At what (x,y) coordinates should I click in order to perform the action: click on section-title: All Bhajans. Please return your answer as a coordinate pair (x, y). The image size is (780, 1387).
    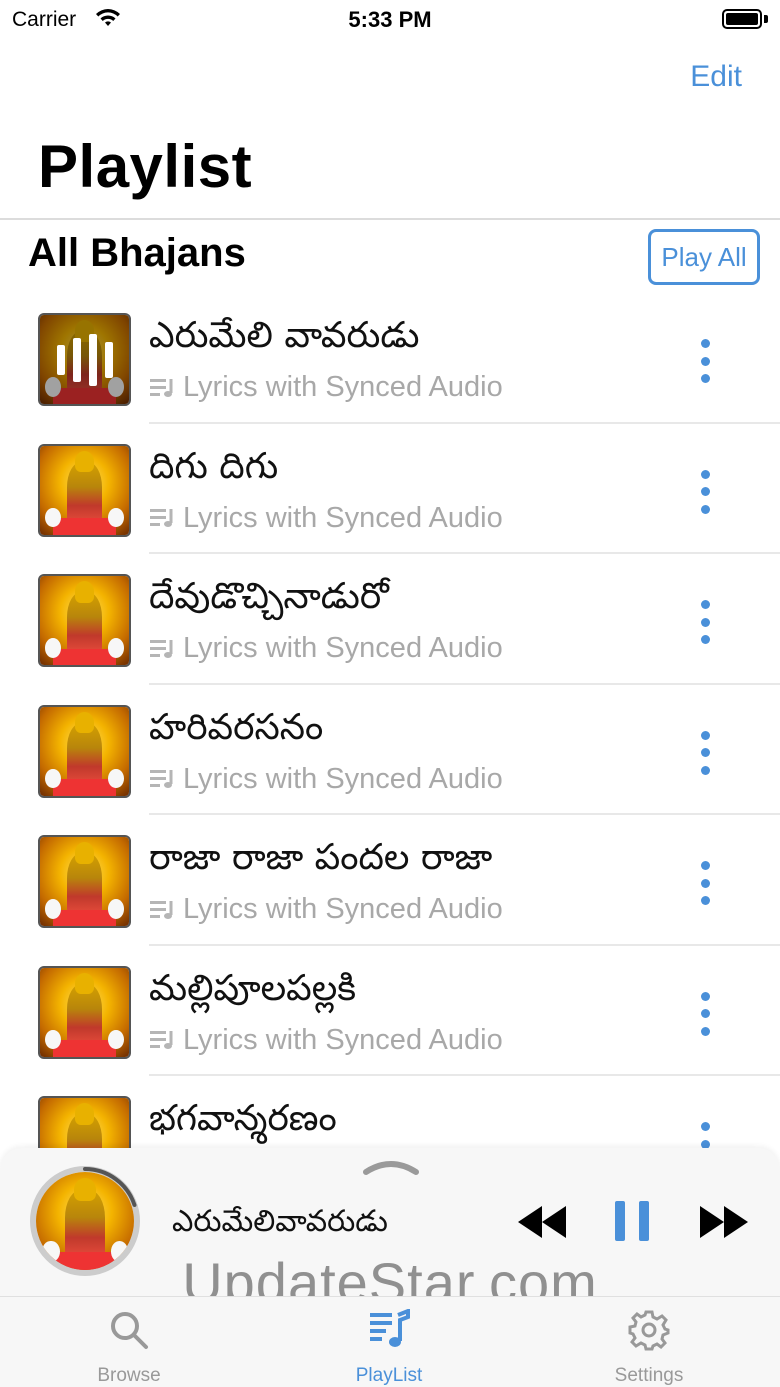
    Looking at the image, I should click on (137, 253).